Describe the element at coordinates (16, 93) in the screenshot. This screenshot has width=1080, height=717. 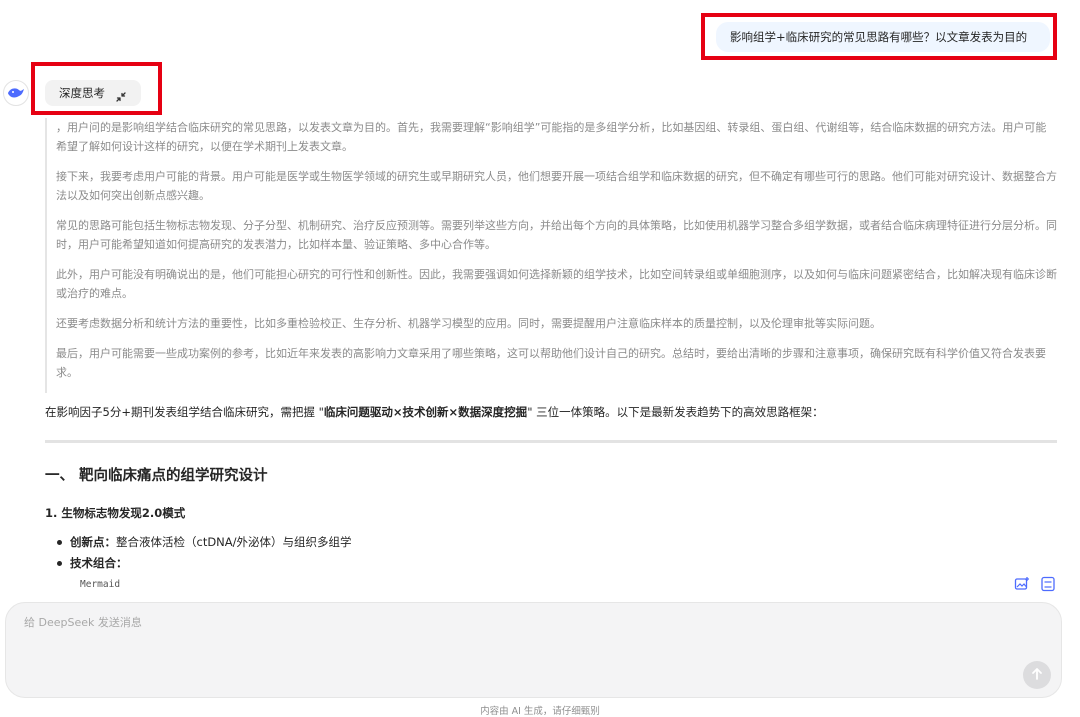
I see `deepseek-whale-icon` at that location.